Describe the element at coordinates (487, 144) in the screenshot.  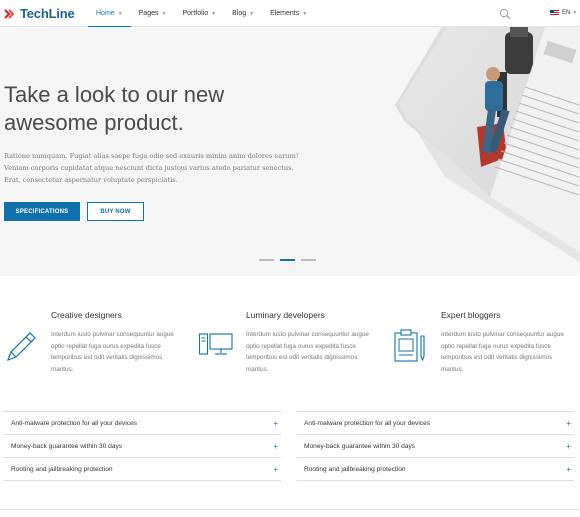
I see `magazine-image` at that location.